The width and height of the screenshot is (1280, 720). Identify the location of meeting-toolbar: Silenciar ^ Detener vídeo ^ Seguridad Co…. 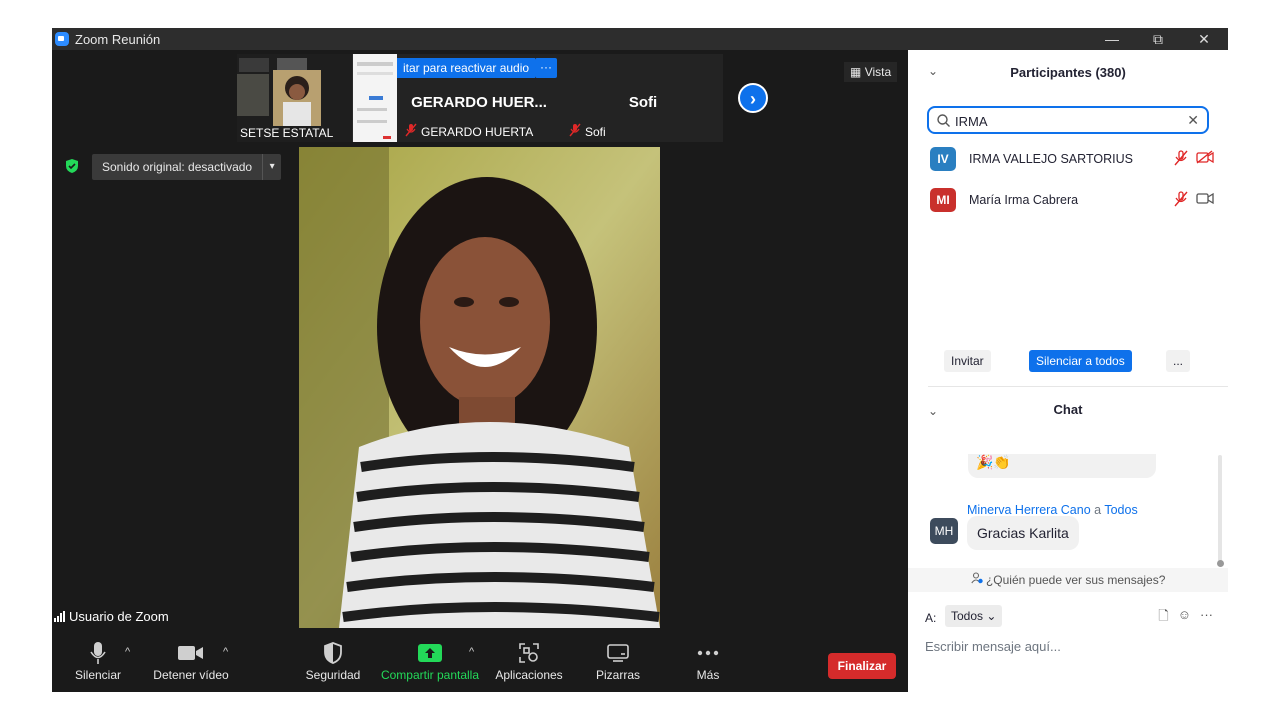
(480, 662).